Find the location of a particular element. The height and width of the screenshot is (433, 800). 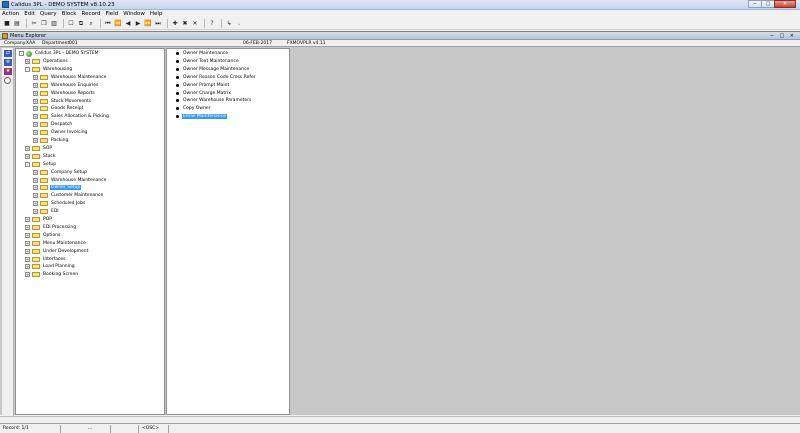

tree-node: + Warehouse Enquiries is located at coordinates (66, 85).